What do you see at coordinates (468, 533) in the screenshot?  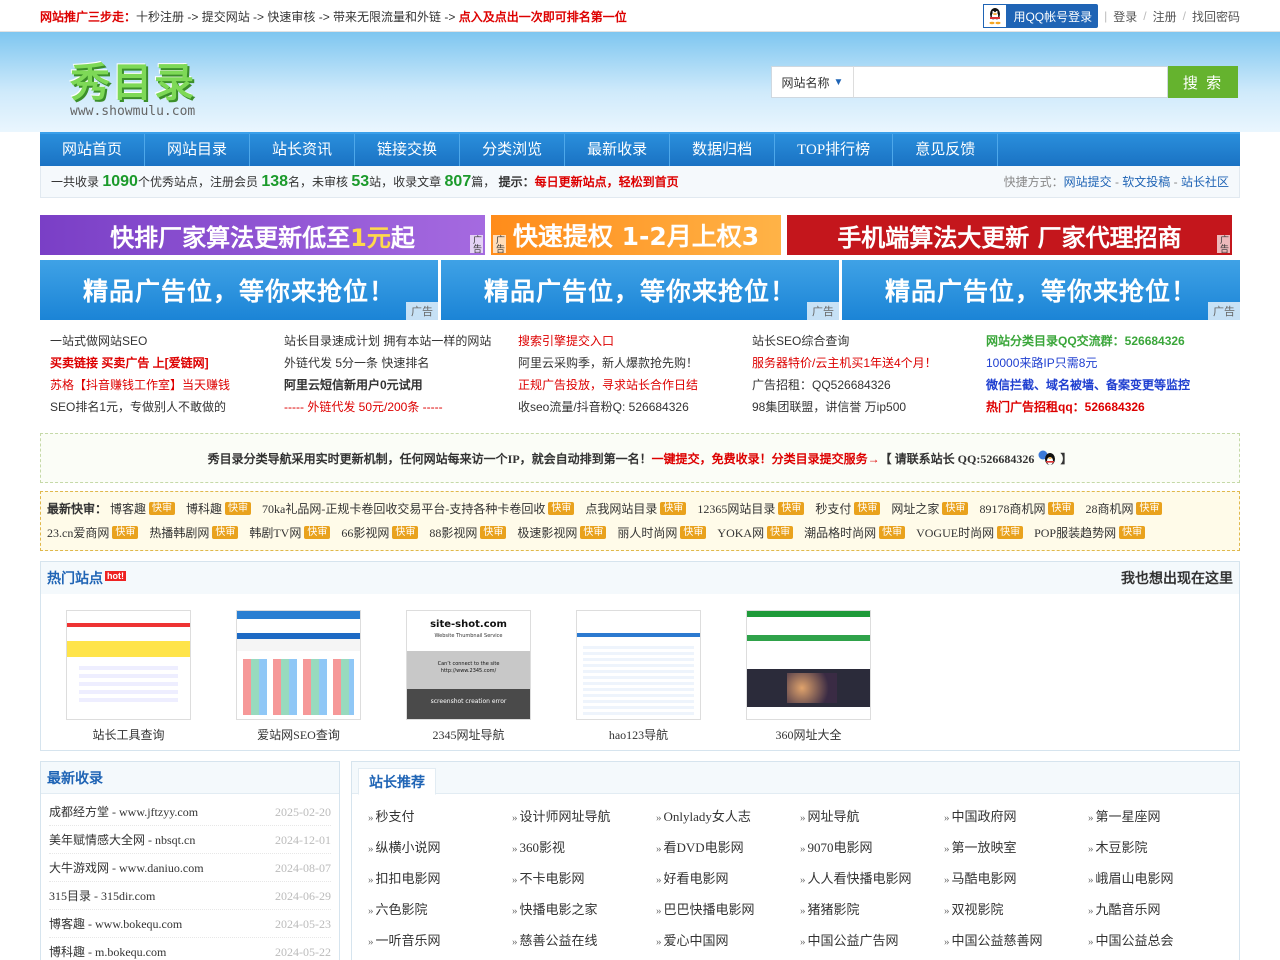 I see `fast-audit-site: 88影视网 快审` at bounding box center [468, 533].